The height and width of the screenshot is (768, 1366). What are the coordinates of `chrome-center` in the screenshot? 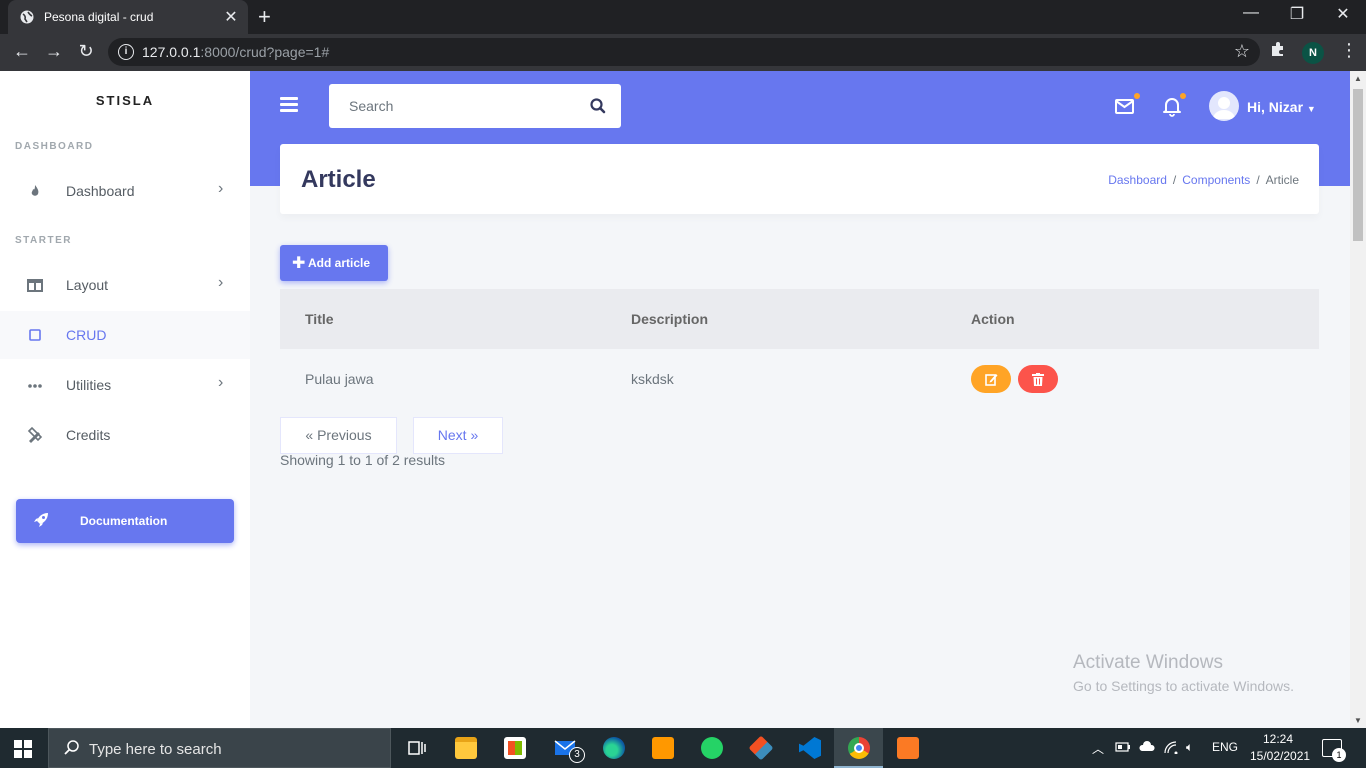 It's located at (859, 748).